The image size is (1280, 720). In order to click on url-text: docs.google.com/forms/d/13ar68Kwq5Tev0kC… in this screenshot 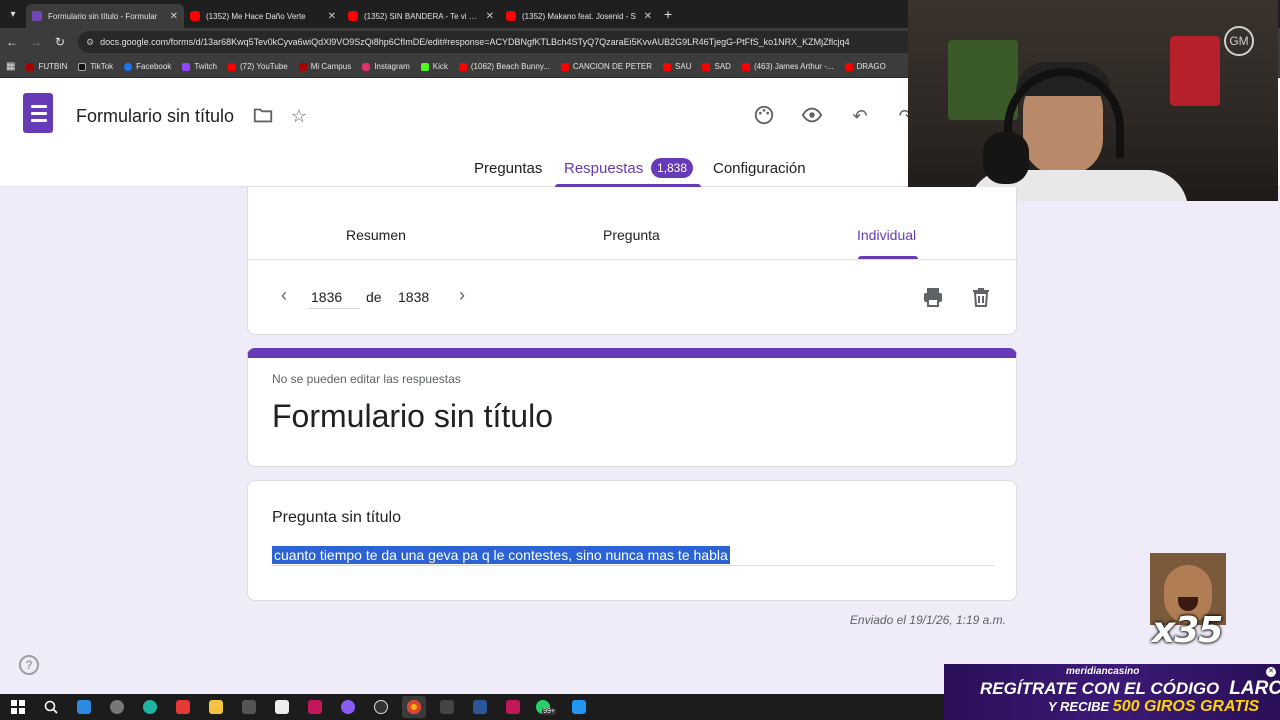, I will do `click(475, 42)`.